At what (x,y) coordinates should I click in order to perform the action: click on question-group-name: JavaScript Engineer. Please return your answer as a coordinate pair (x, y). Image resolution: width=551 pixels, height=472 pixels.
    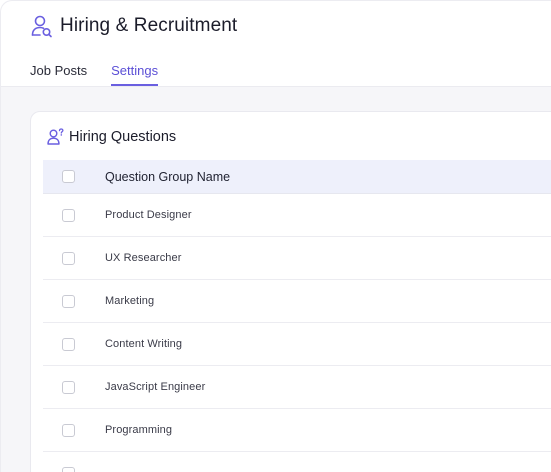
    Looking at the image, I should click on (155, 387).